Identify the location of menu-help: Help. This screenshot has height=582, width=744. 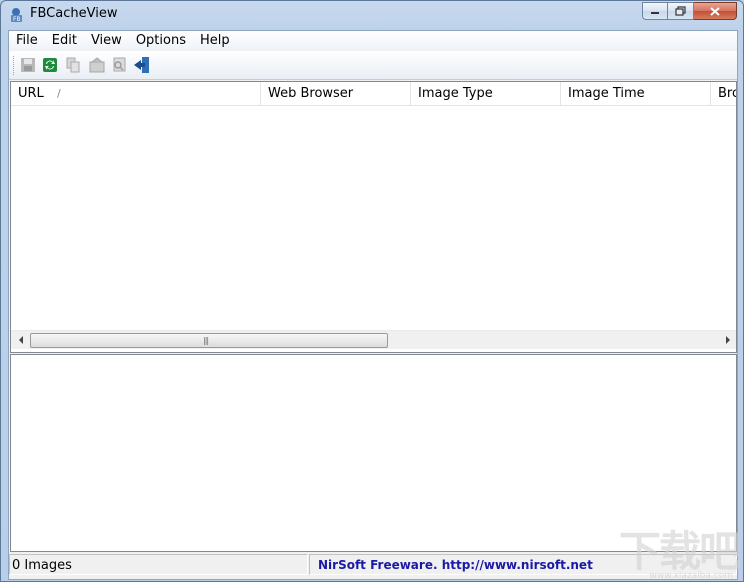
(215, 40).